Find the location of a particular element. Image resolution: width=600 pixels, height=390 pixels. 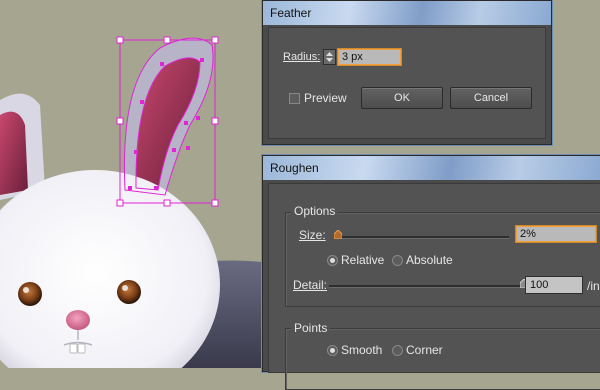

feather-dialog-title: Feather is located at coordinates (407, 13).